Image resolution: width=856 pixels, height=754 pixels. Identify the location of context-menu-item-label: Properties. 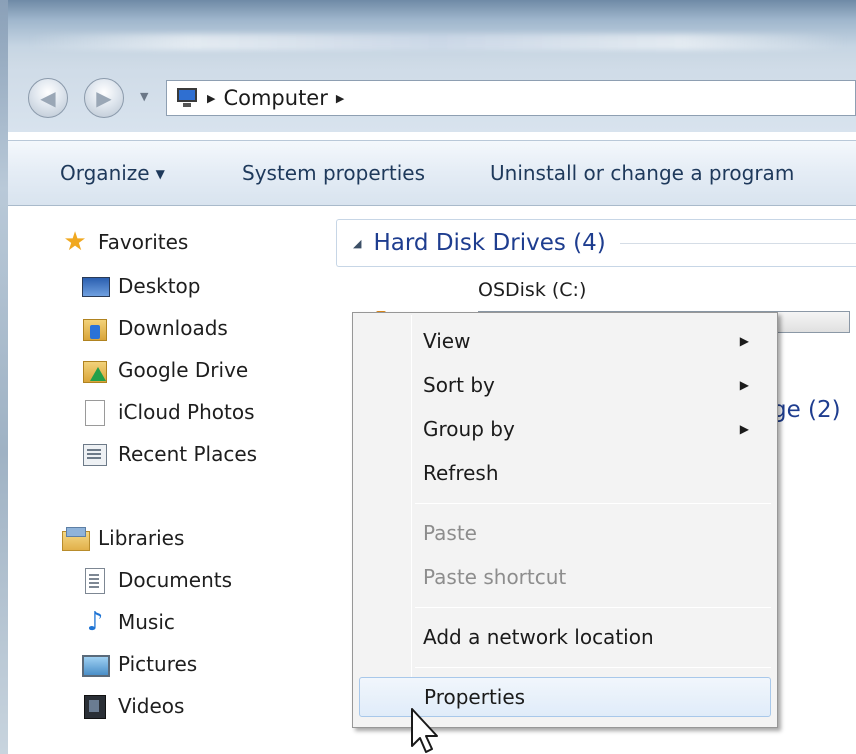
(475, 697).